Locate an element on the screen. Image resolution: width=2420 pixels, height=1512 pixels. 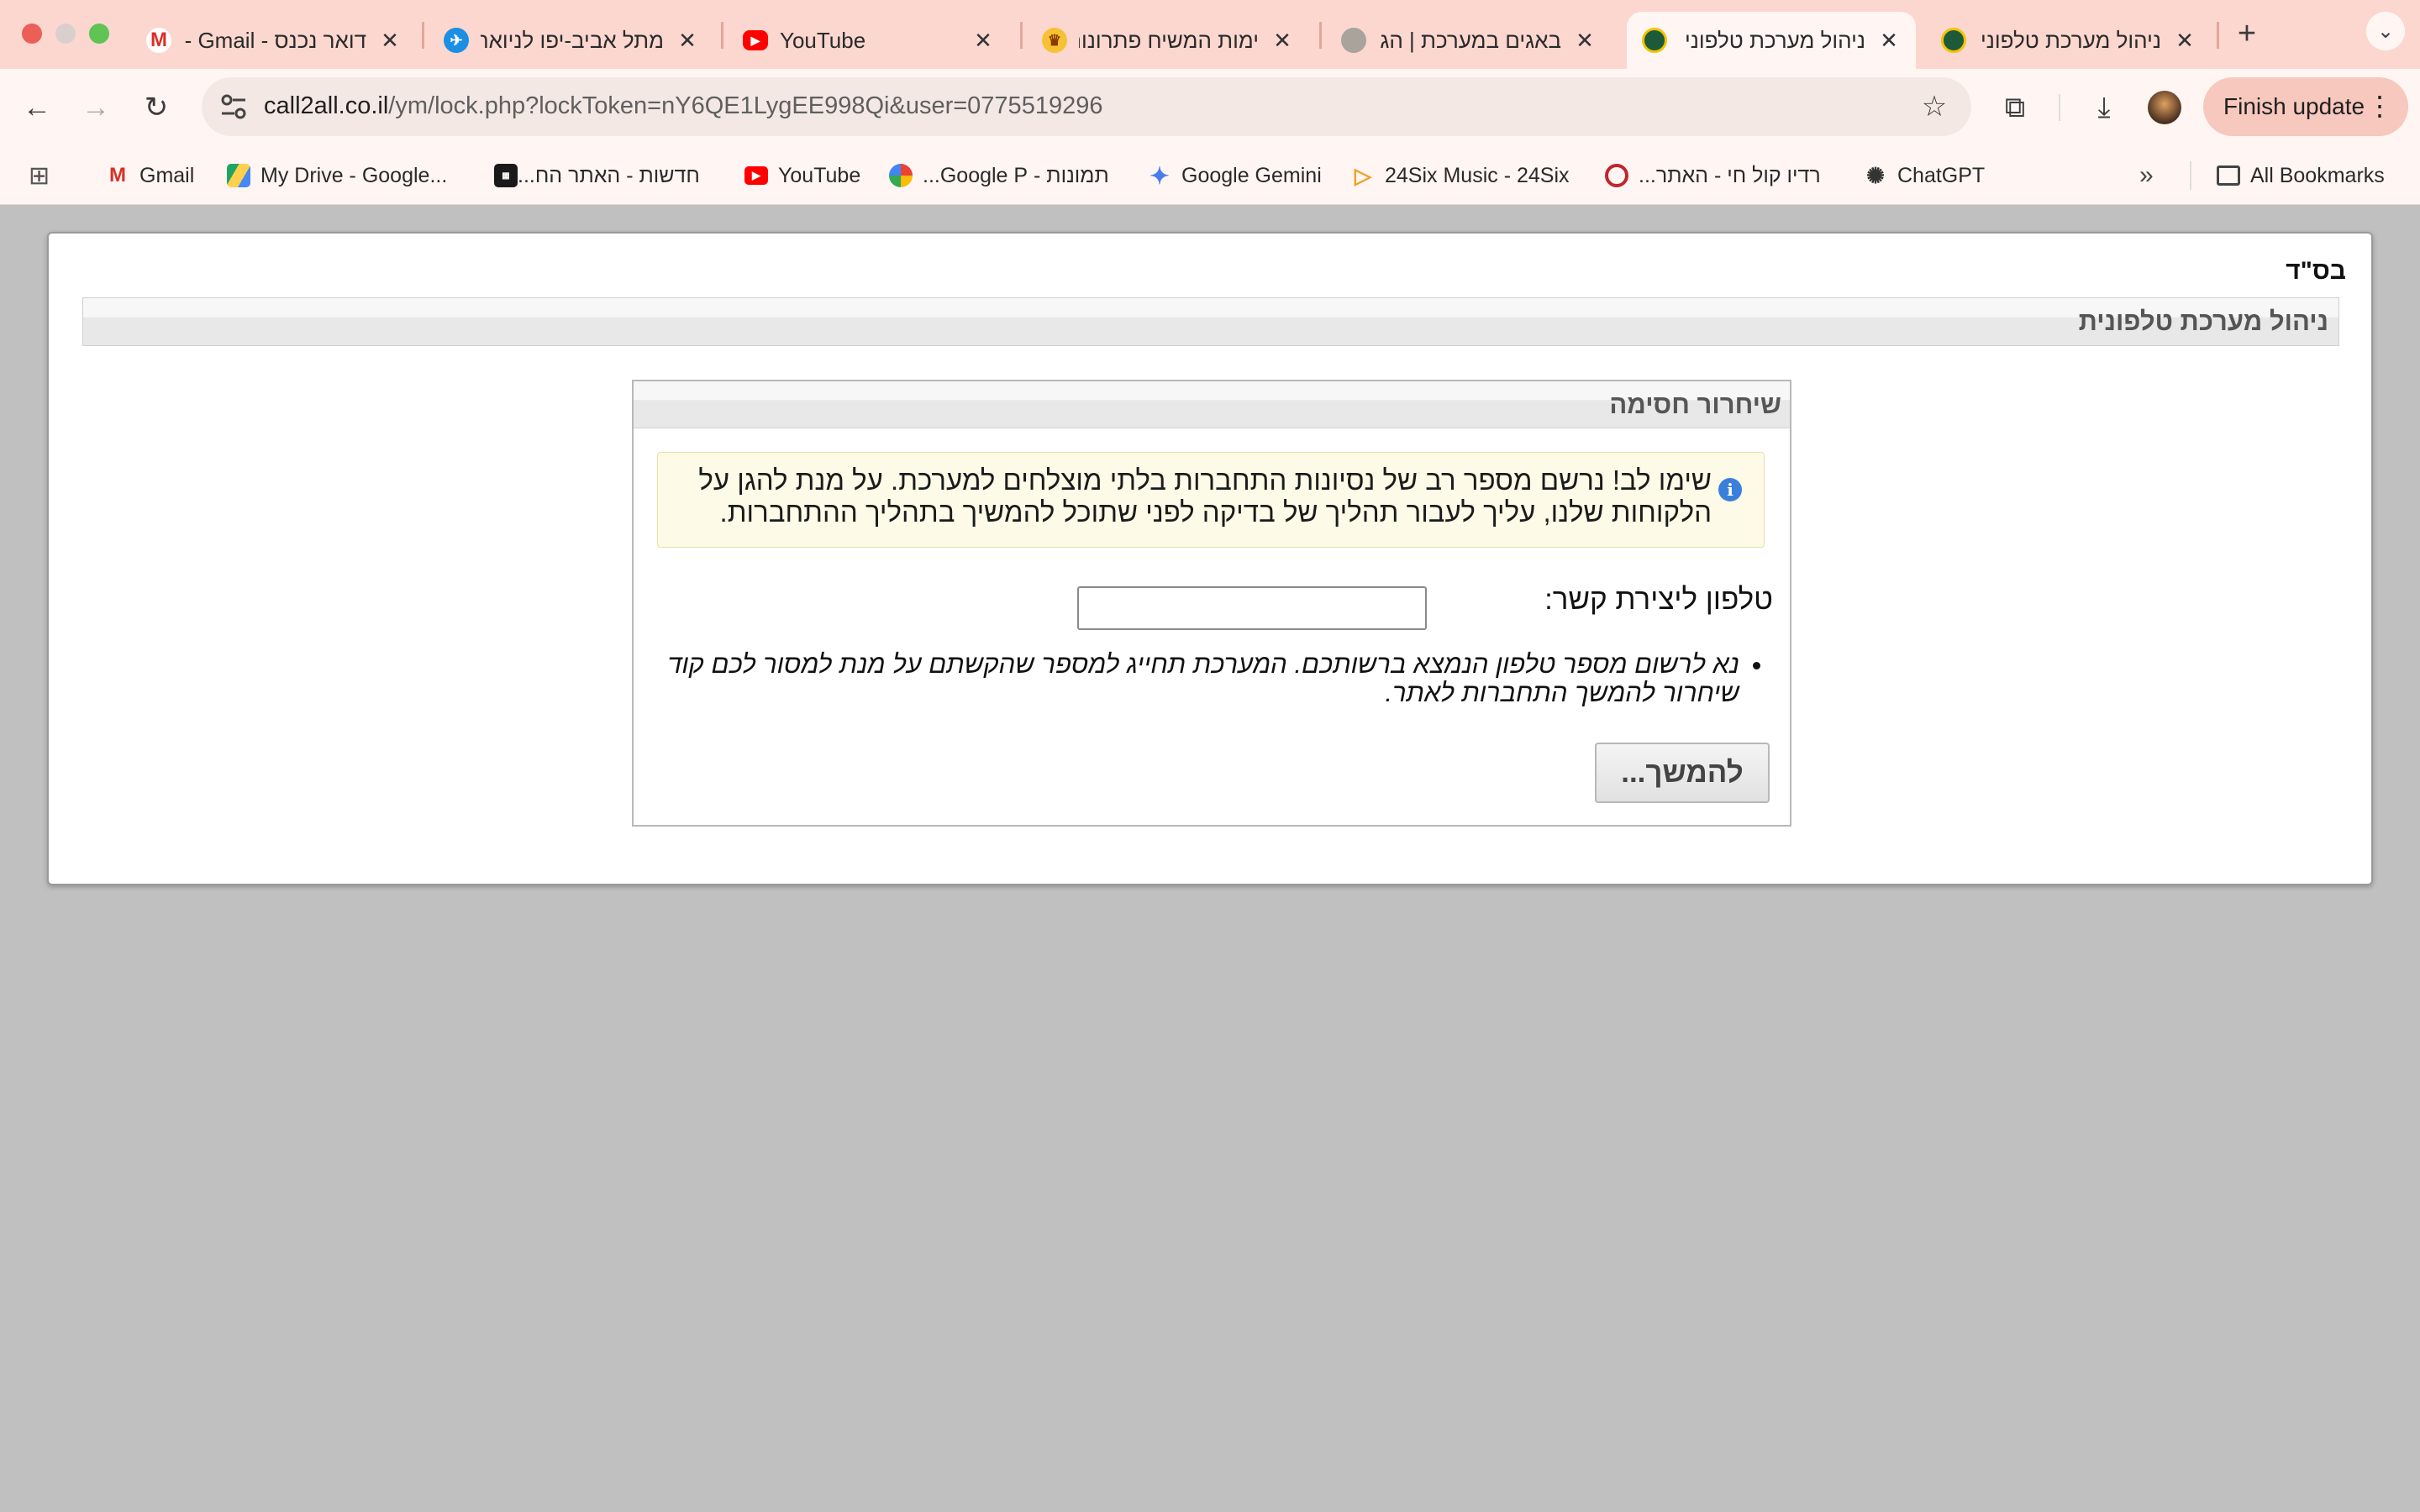
reload-button: ↻ is located at coordinates (156, 107).